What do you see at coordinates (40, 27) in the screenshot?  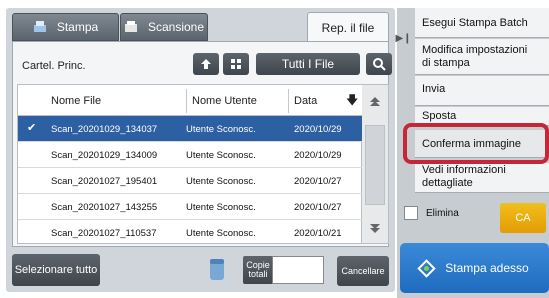 I see `printer-icon` at bounding box center [40, 27].